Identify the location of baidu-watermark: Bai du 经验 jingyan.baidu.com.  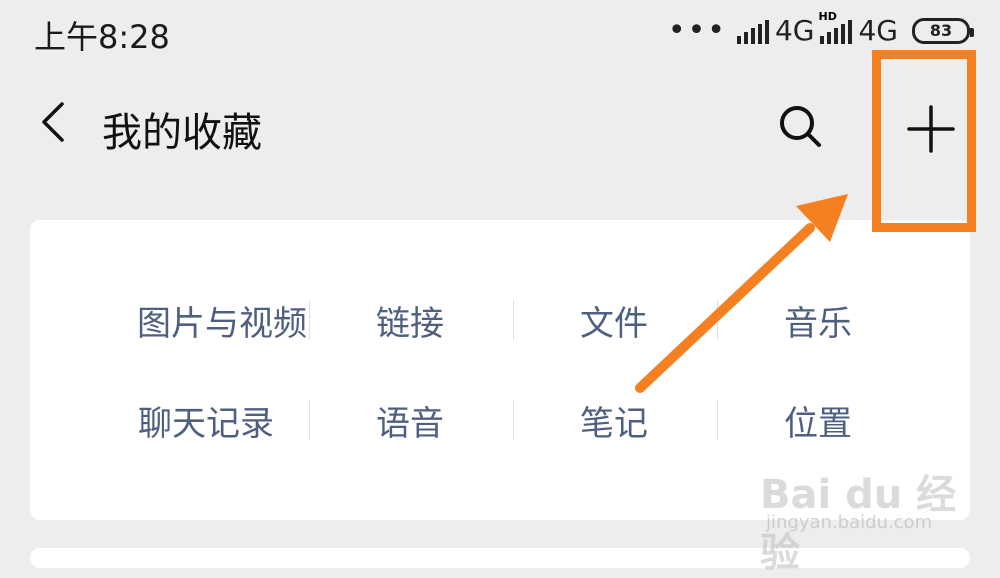
(870, 513).